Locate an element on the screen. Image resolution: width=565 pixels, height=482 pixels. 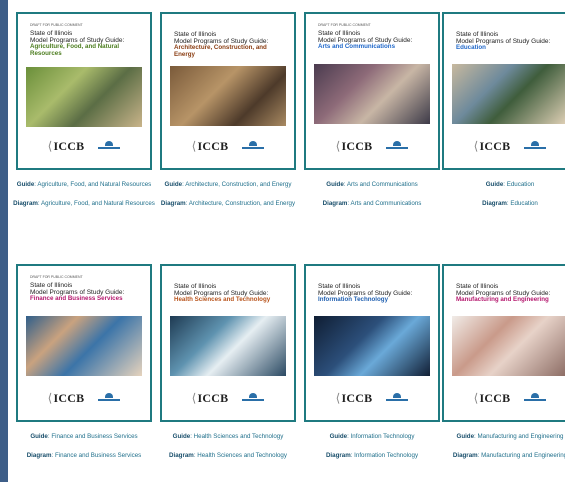
diagram-link: Diagram: Manufacturing and Engineering is located at coordinates (500, 456).